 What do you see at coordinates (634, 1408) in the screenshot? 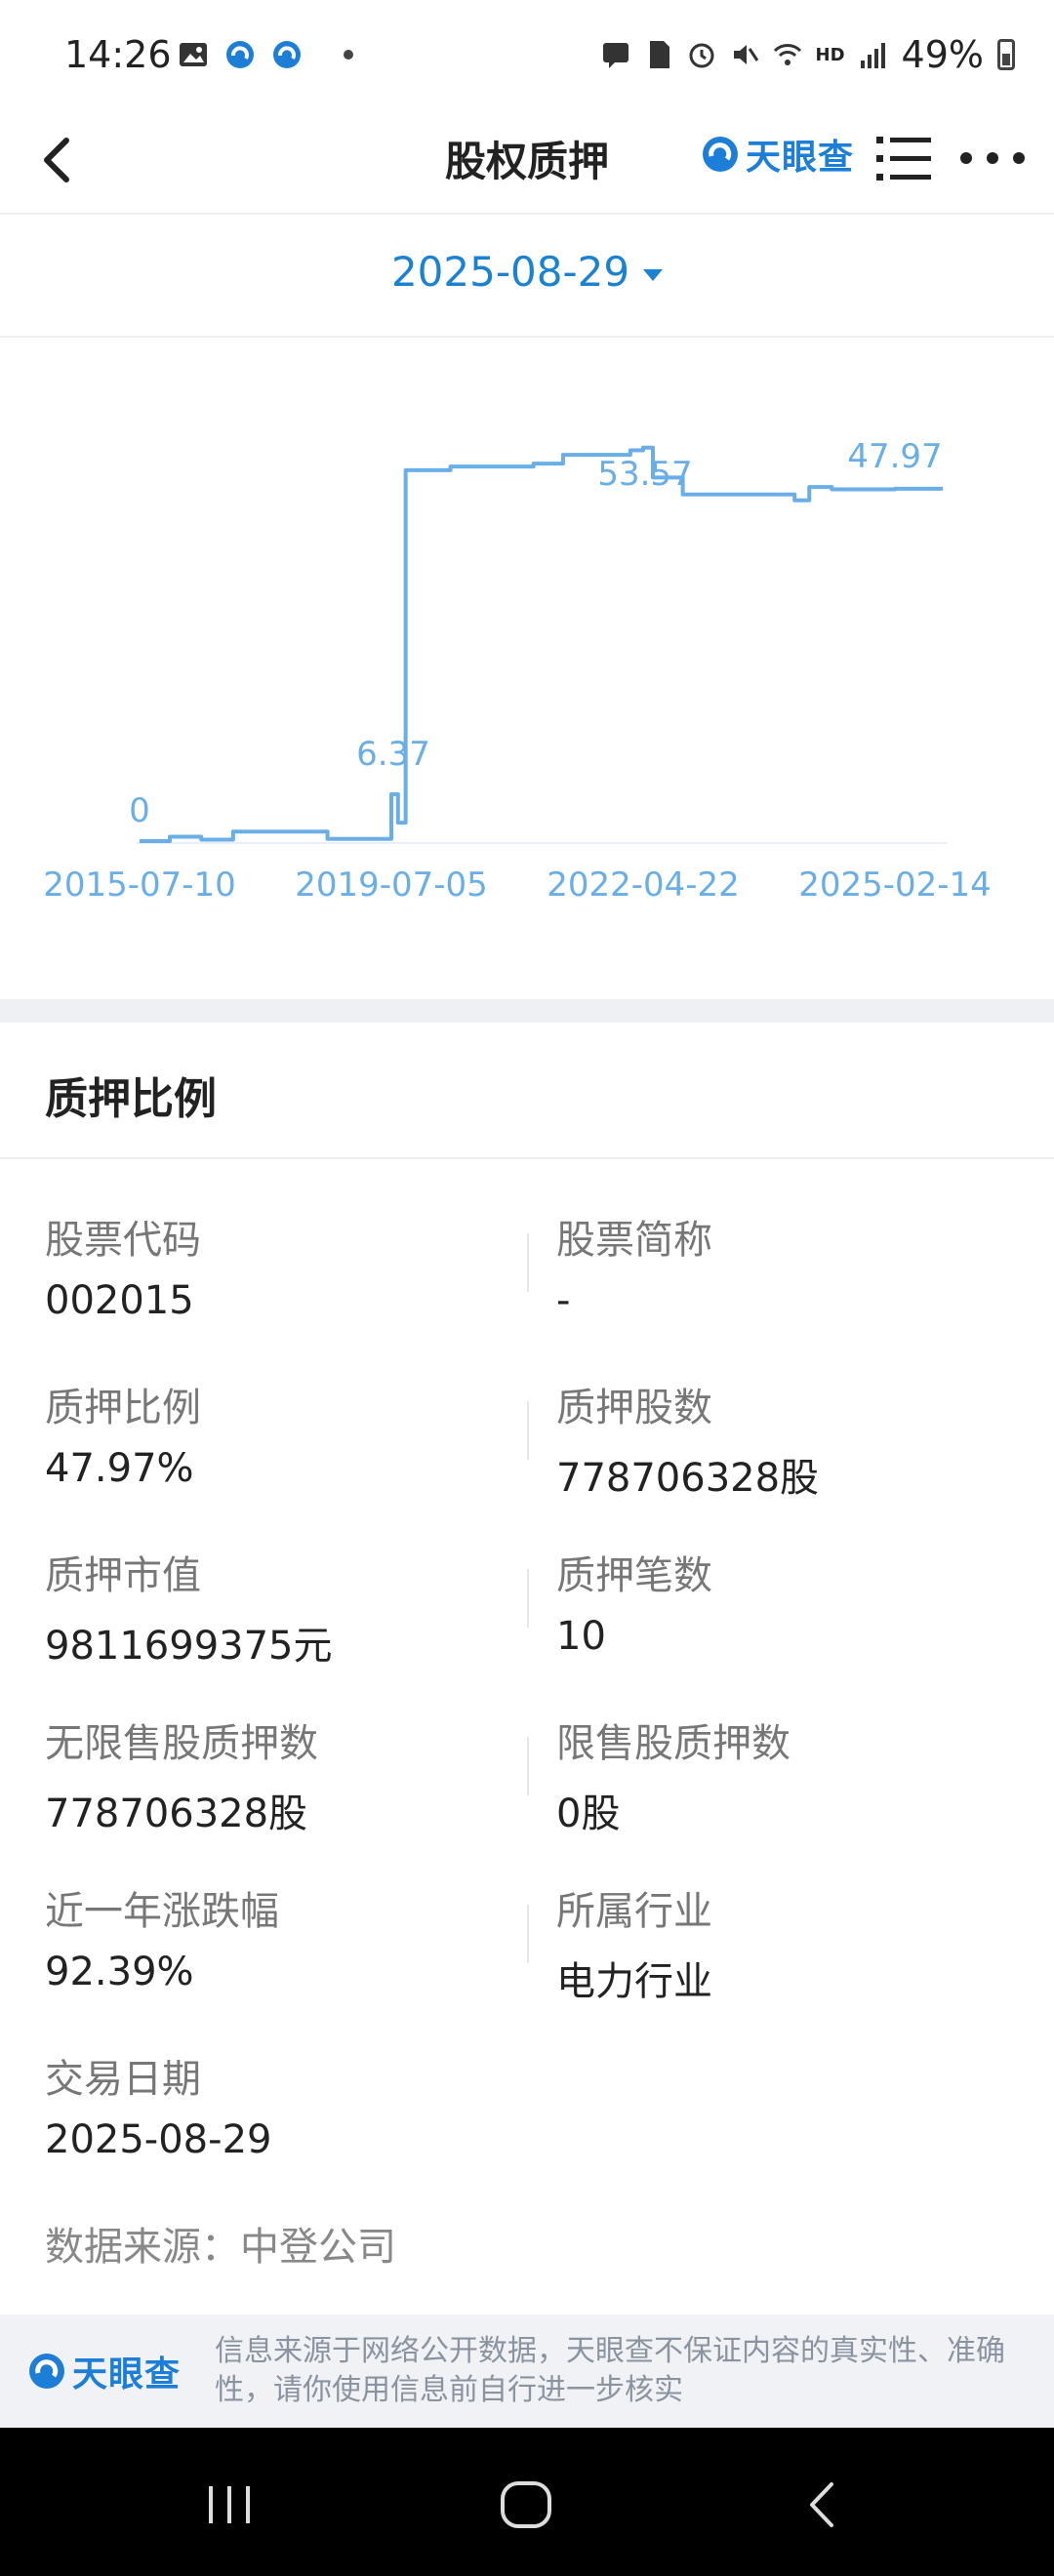
I see `field-label: 质押股数` at bounding box center [634, 1408].